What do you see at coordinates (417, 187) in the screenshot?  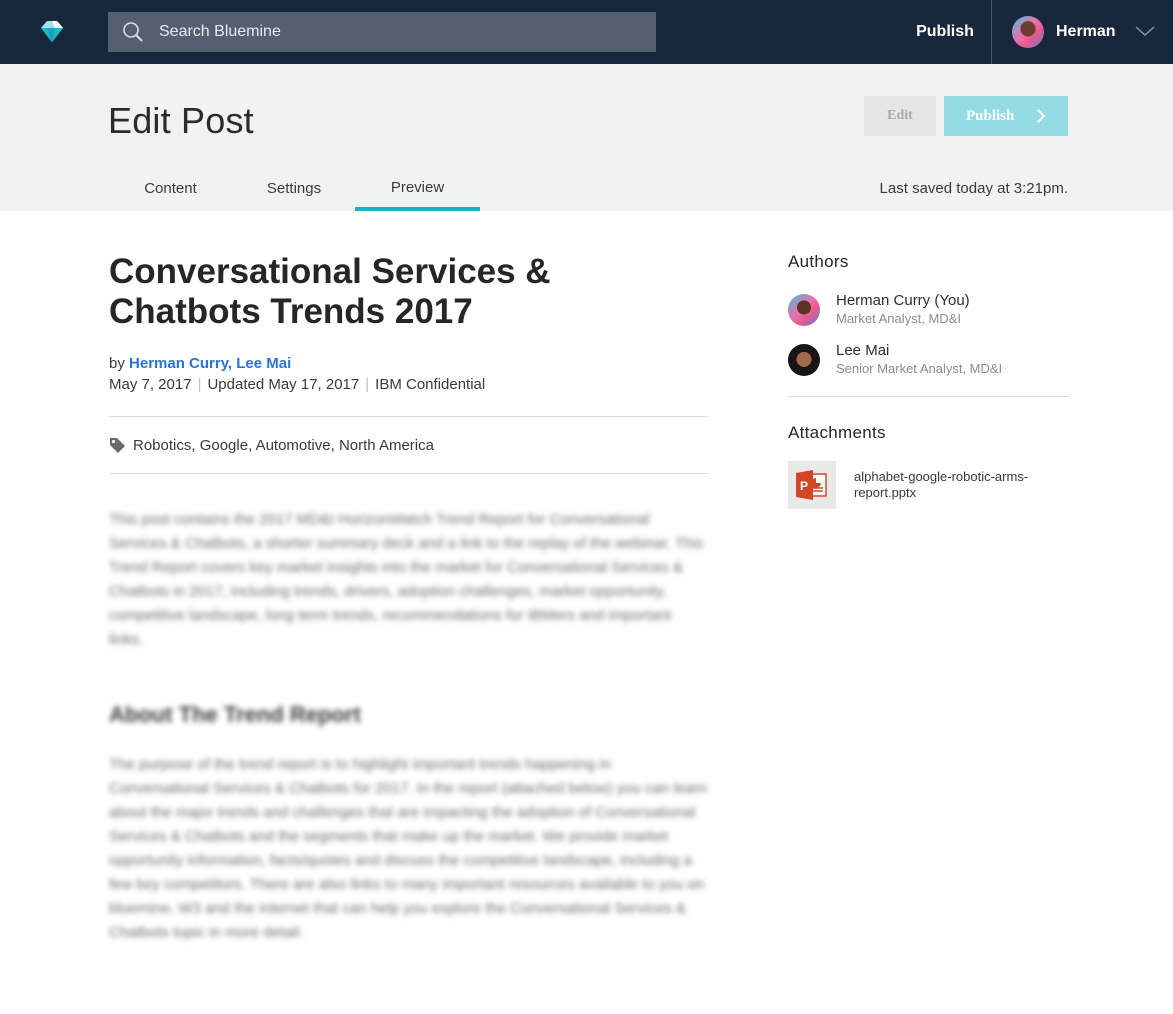 I see `tab-preview: Preview` at bounding box center [417, 187].